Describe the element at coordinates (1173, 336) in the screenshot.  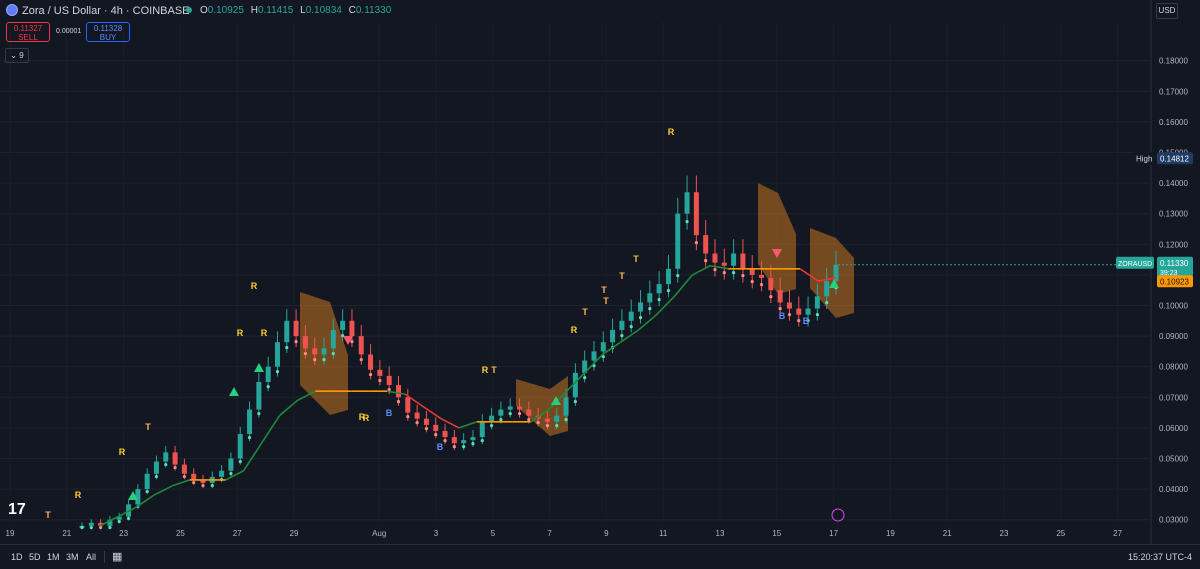
I see `y-tick-label: 0.09000` at that location.